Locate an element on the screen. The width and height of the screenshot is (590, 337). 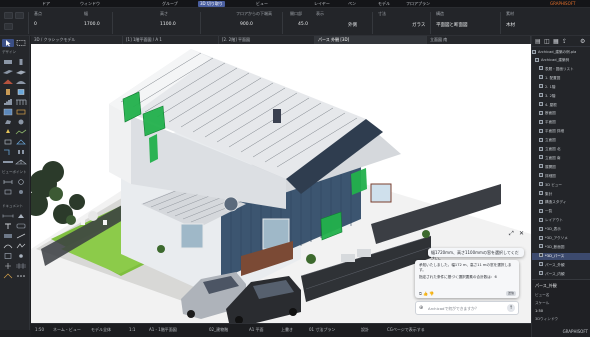
stair-tool-icon is located at coordinates (8, 102).